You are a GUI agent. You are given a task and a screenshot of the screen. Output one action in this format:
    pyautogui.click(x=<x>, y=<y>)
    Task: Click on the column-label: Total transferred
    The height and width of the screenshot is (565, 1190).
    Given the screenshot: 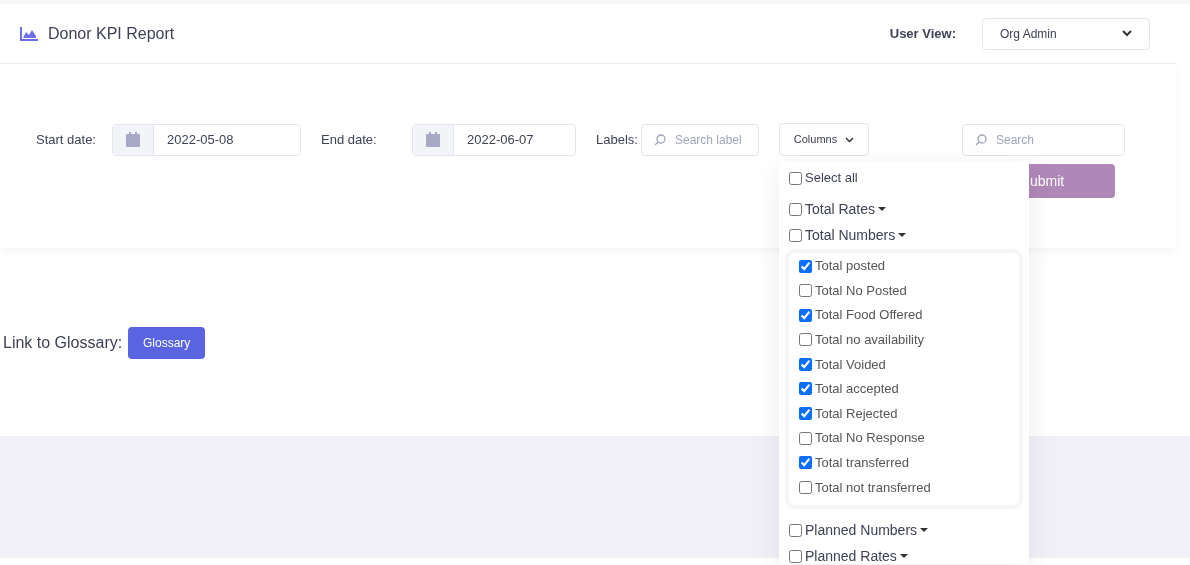 What is the action you would take?
    pyautogui.click(x=862, y=463)
    